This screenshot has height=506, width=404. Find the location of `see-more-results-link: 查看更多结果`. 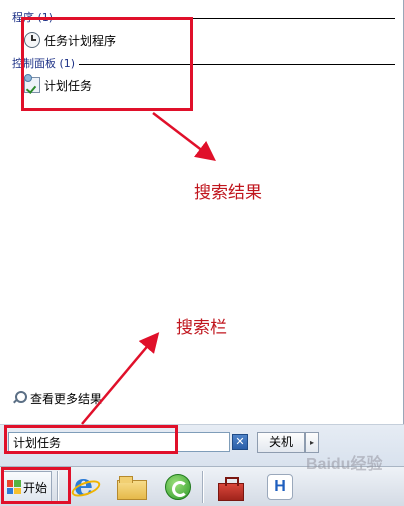

see-more-results-link: 查看更多结果 is located at coordinates (57, 398).